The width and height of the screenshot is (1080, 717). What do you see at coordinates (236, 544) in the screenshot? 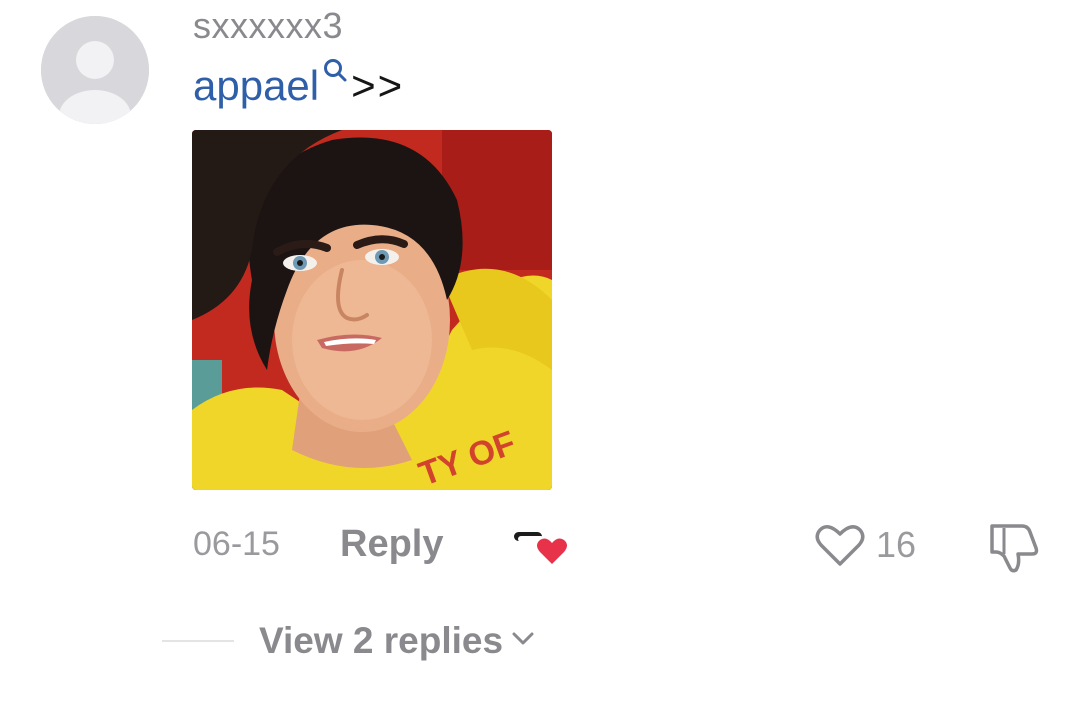
I see `comment-date: 06-15` at bounding box center [236, 544].